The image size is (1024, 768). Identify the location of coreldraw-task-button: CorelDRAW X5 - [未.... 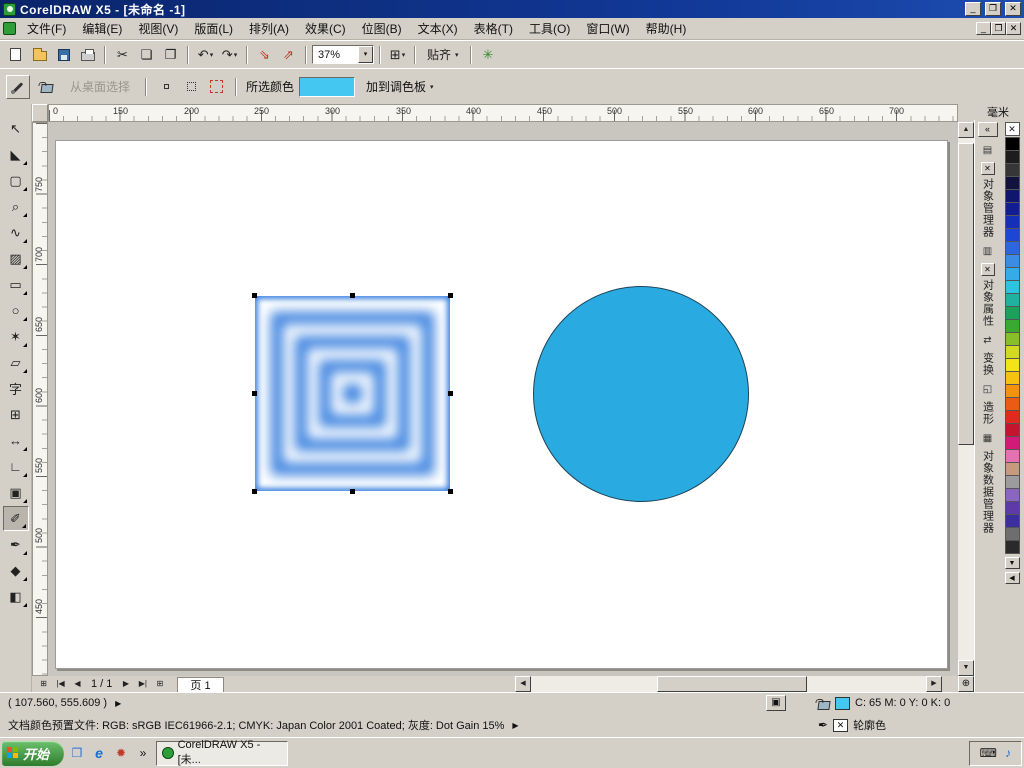
(222, 752).